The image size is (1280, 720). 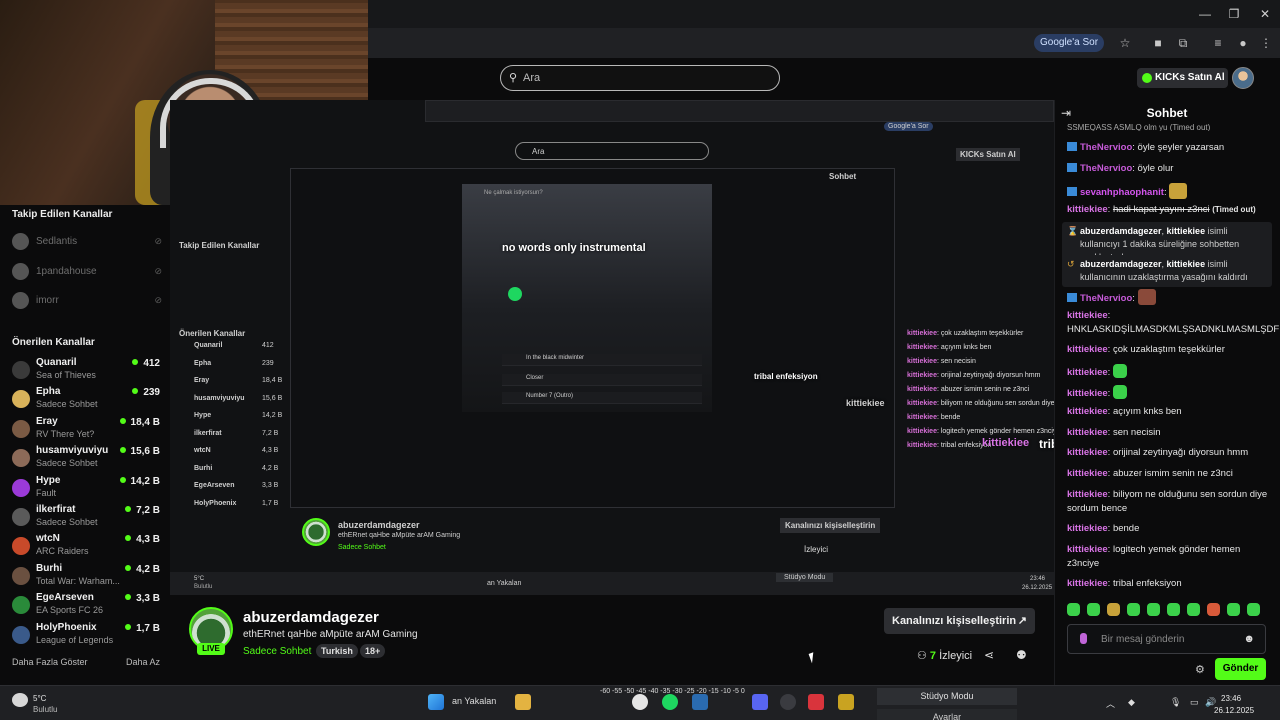 I want to click on recommended-channel: ilkerfirat Sadece Sohbet 7,2 B, so click(x=86, y=518).